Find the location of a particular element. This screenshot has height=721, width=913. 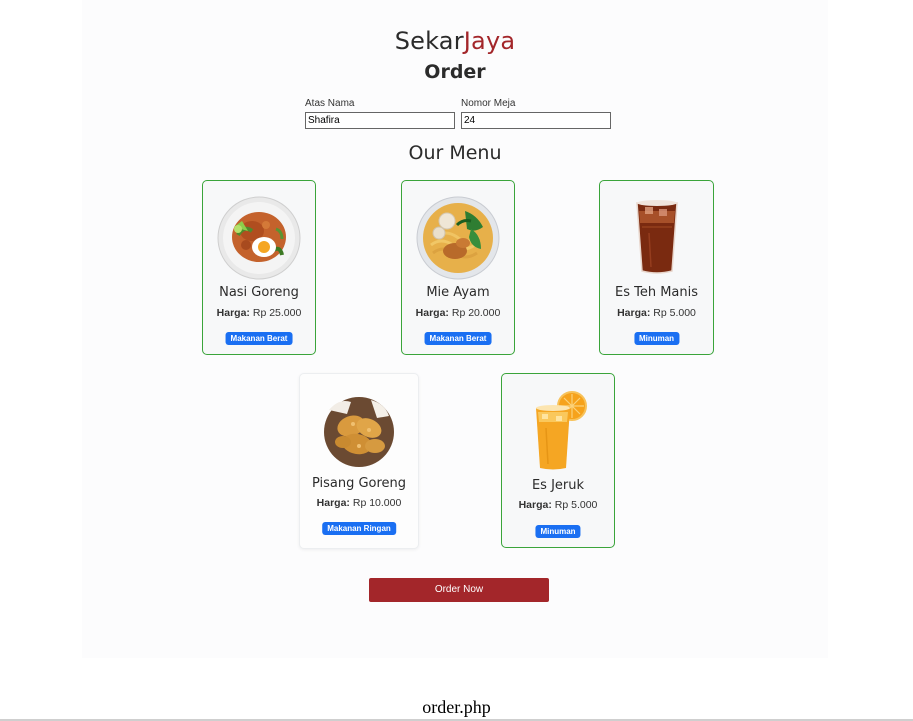

menu-item-price: Harga: Rp 20.000 is located at coordinates (458, 313).